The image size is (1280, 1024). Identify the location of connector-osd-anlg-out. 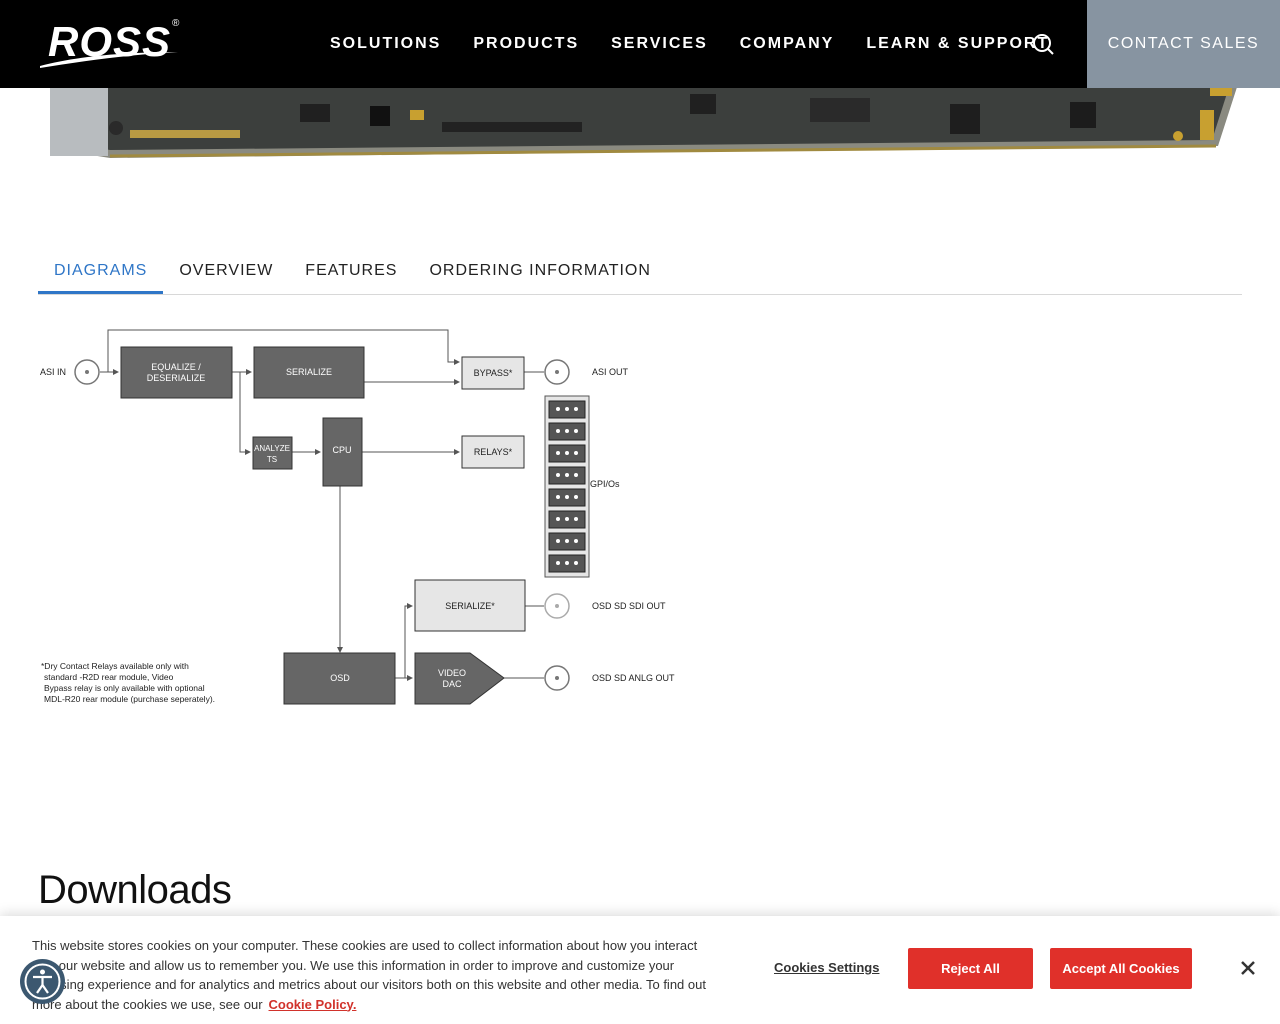
(557, 678).